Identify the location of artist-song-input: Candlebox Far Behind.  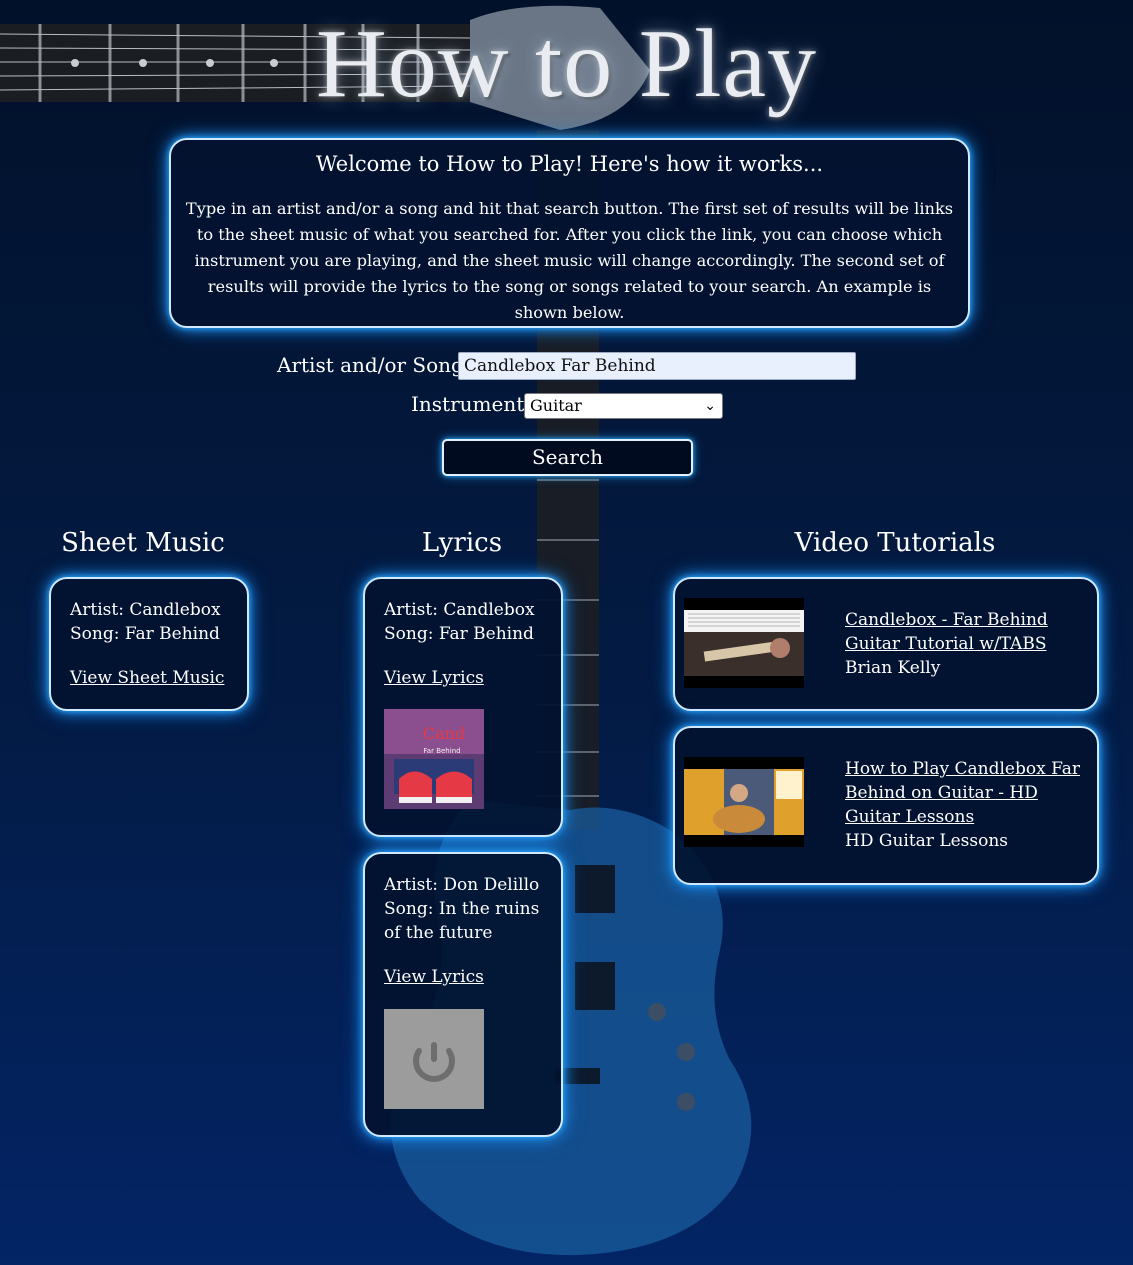
(657, 366).